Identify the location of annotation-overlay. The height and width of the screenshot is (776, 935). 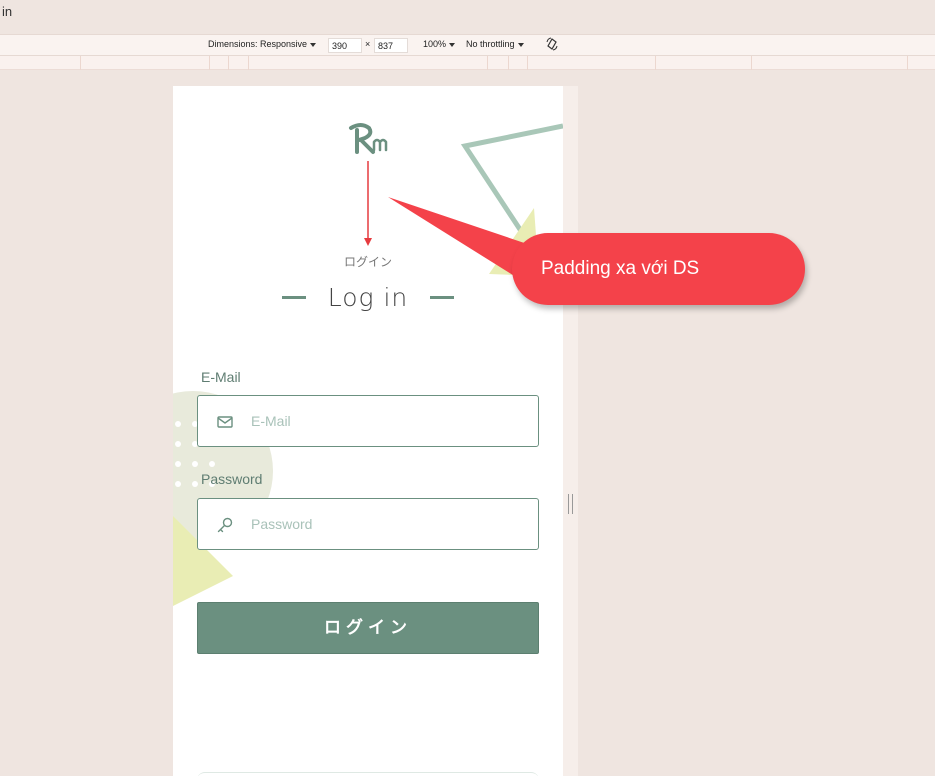
(462, 226).